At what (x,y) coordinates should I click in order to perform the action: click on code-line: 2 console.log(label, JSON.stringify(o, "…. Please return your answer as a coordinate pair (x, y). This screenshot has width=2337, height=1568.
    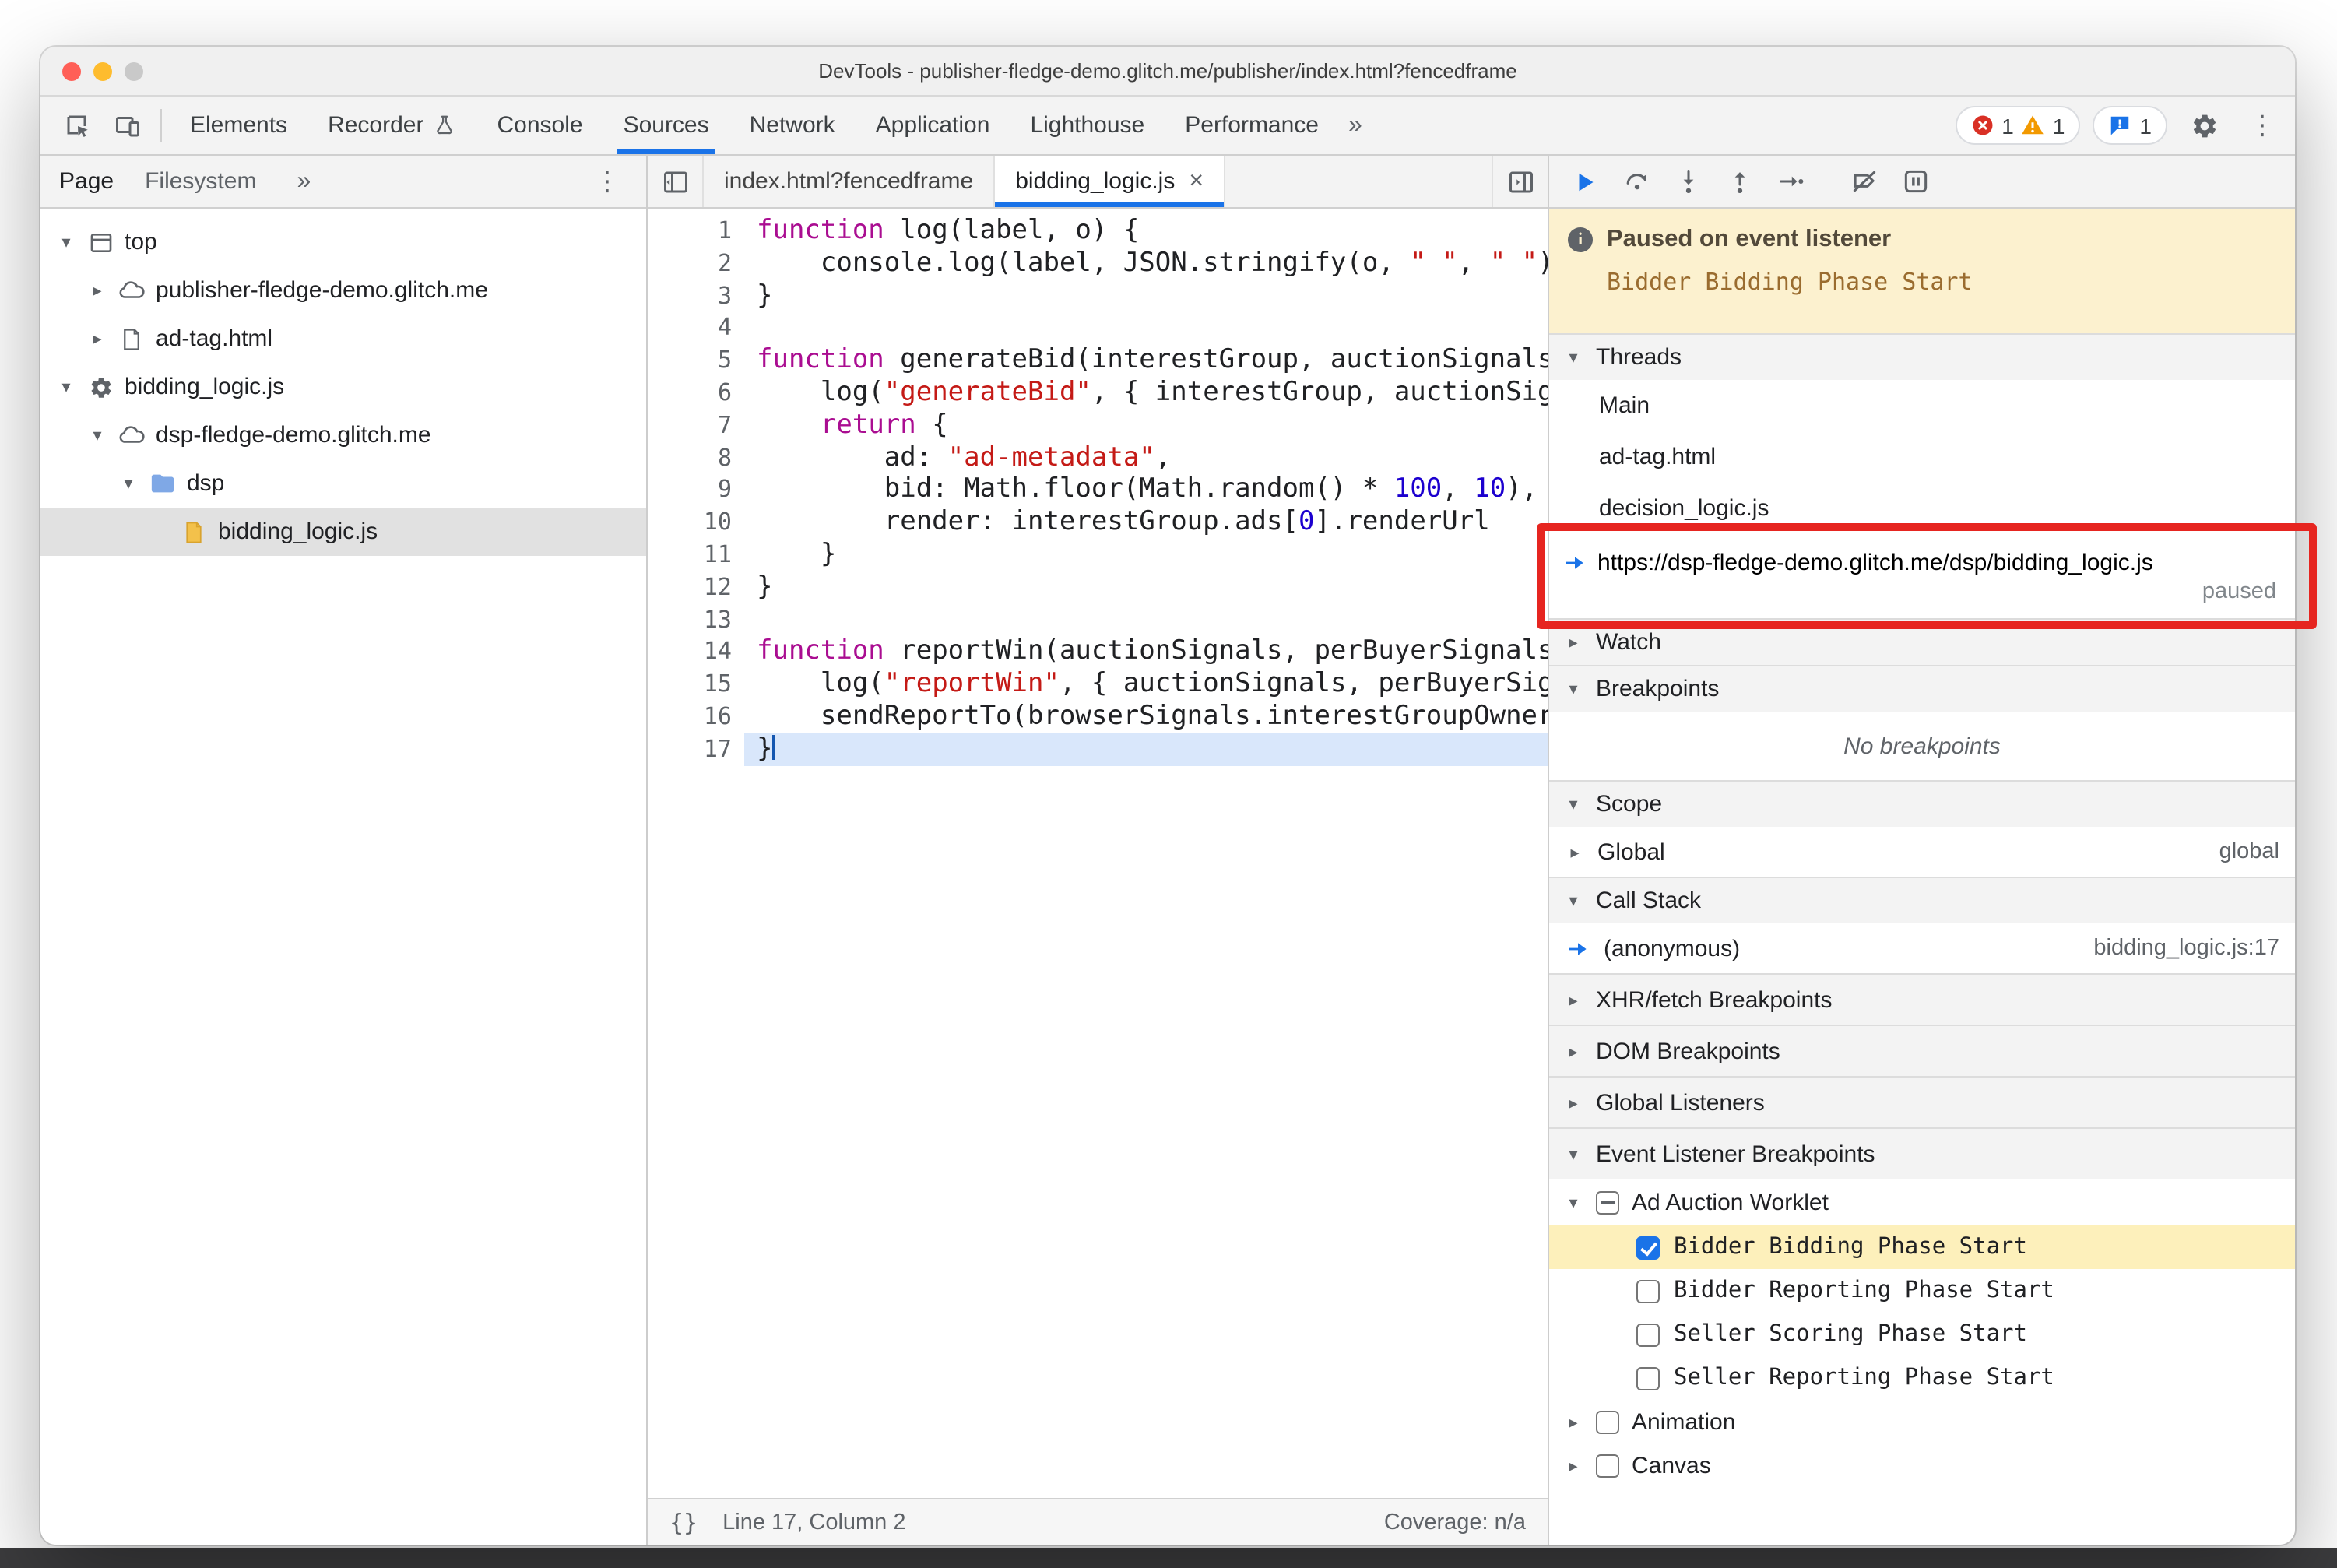
    Looking at the image, I should click on (1098, 264).